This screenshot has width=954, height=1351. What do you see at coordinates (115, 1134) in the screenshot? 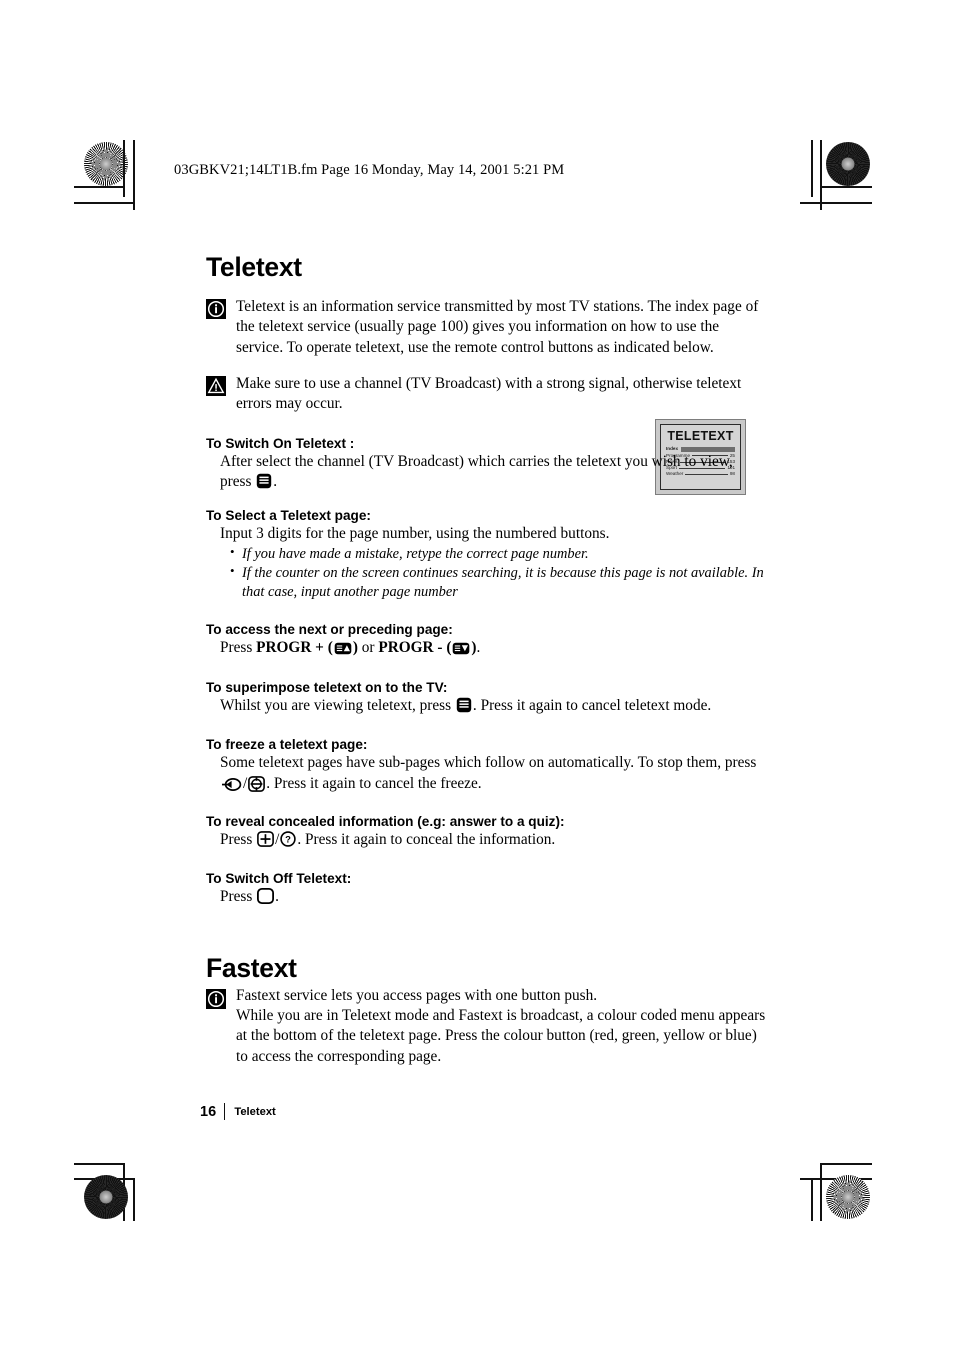
I see `registration-cross-left-lower` at bounding box center [115, 1134].